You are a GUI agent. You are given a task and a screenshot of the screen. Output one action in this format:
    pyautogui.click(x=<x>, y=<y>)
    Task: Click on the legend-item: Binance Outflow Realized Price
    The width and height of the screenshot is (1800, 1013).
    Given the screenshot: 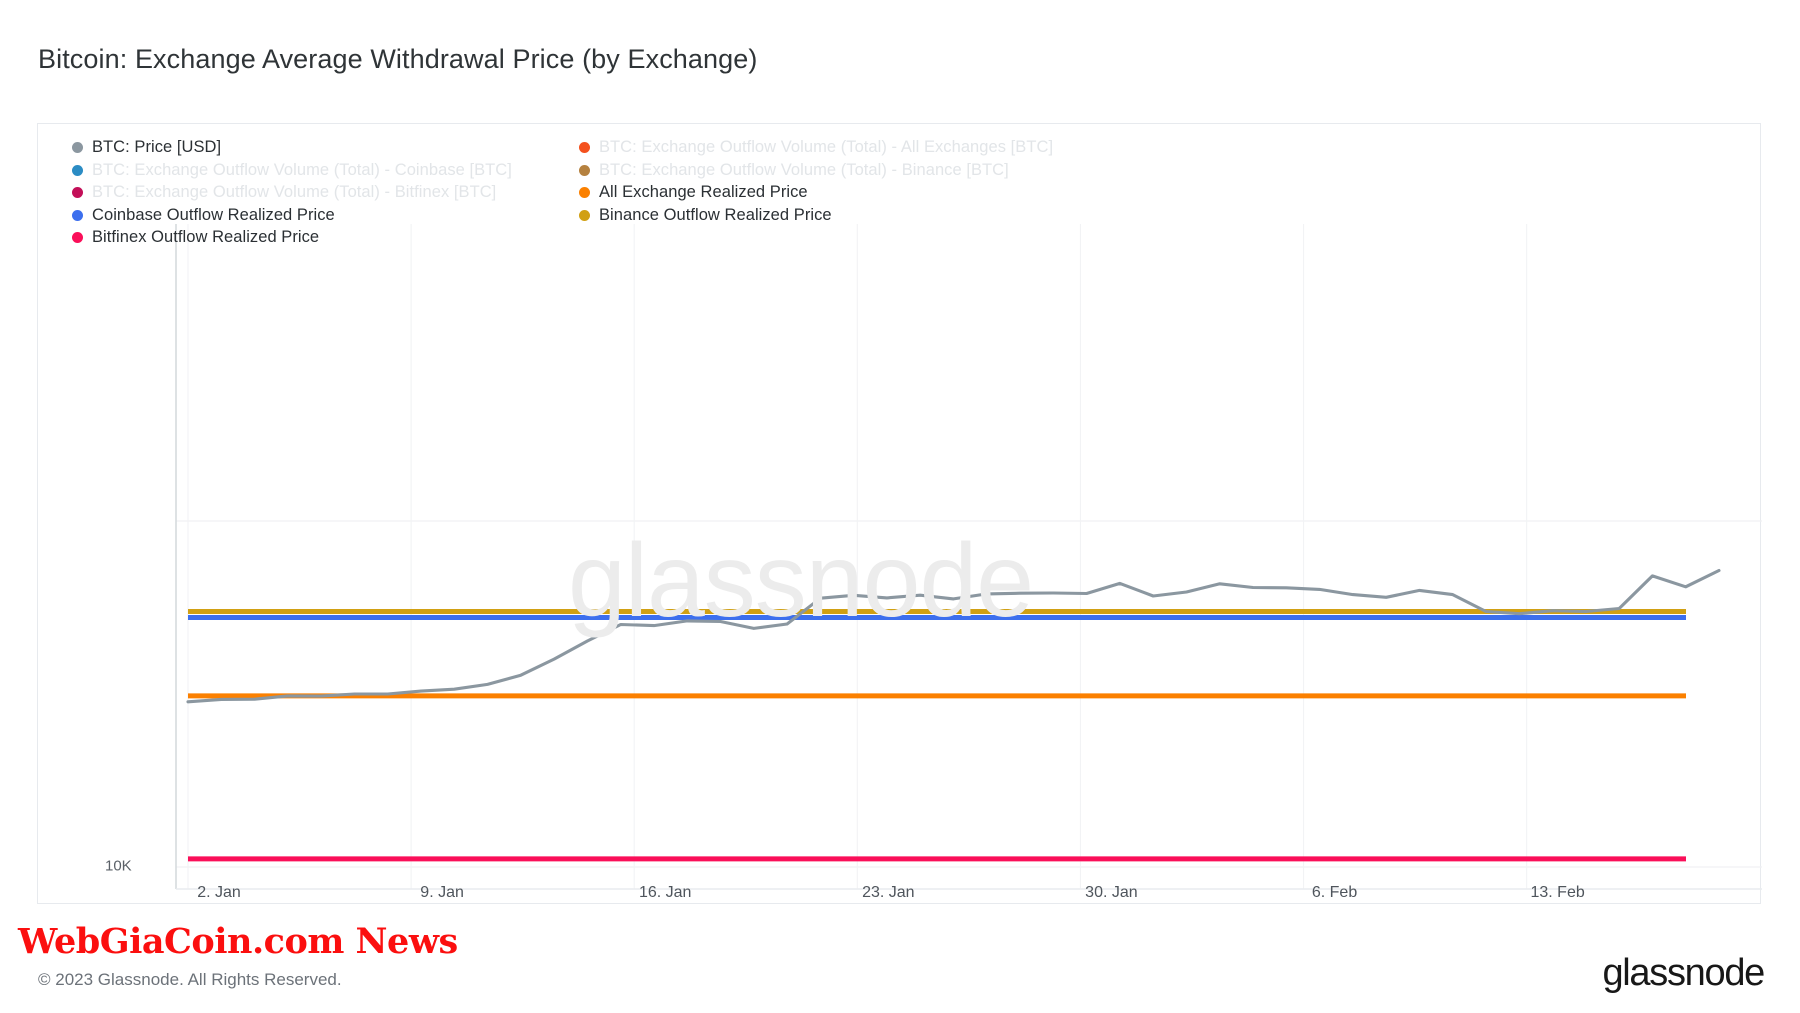 What is the action you would take?
    pyautogui.click(x=816, y=215)
    